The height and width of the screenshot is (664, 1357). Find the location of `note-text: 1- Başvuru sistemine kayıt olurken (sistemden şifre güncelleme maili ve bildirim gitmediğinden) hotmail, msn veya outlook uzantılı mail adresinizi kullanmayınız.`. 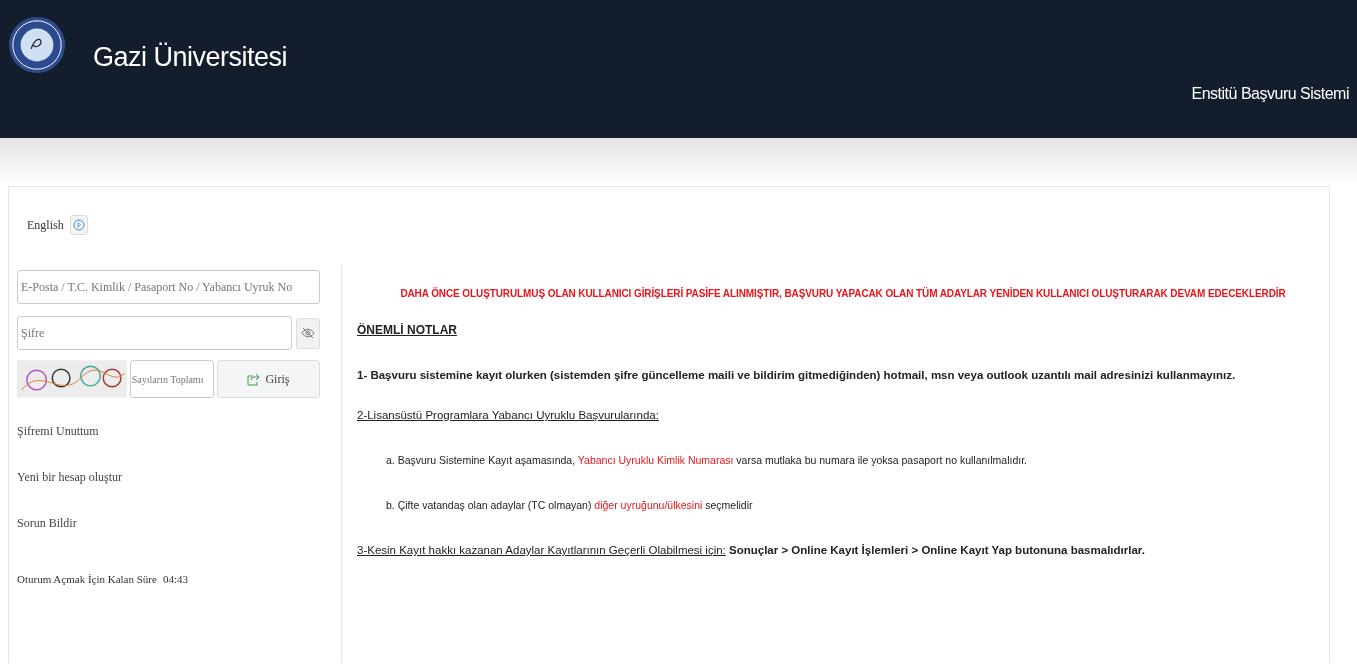

note-text: 1- Başvuru sistemine kayıt olurken (sistemden şifre güncelleme maili ve bildirim gitmediğinden) hotmail, msn veya outlook uzantılı mail adresinizi kullanmayınız. is located at coordinates (796, 375).